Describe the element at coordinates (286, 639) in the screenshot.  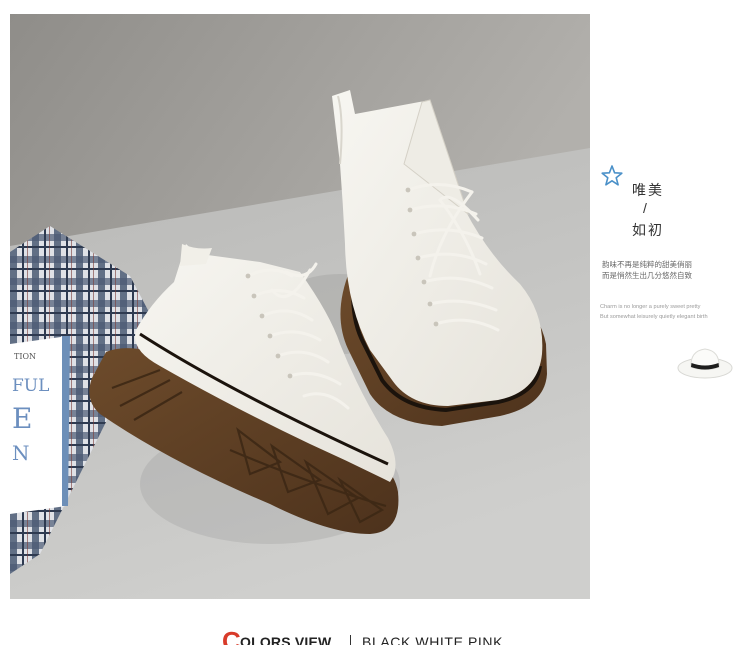
I see `colors-view-title: OLORS VIEW` at that location.